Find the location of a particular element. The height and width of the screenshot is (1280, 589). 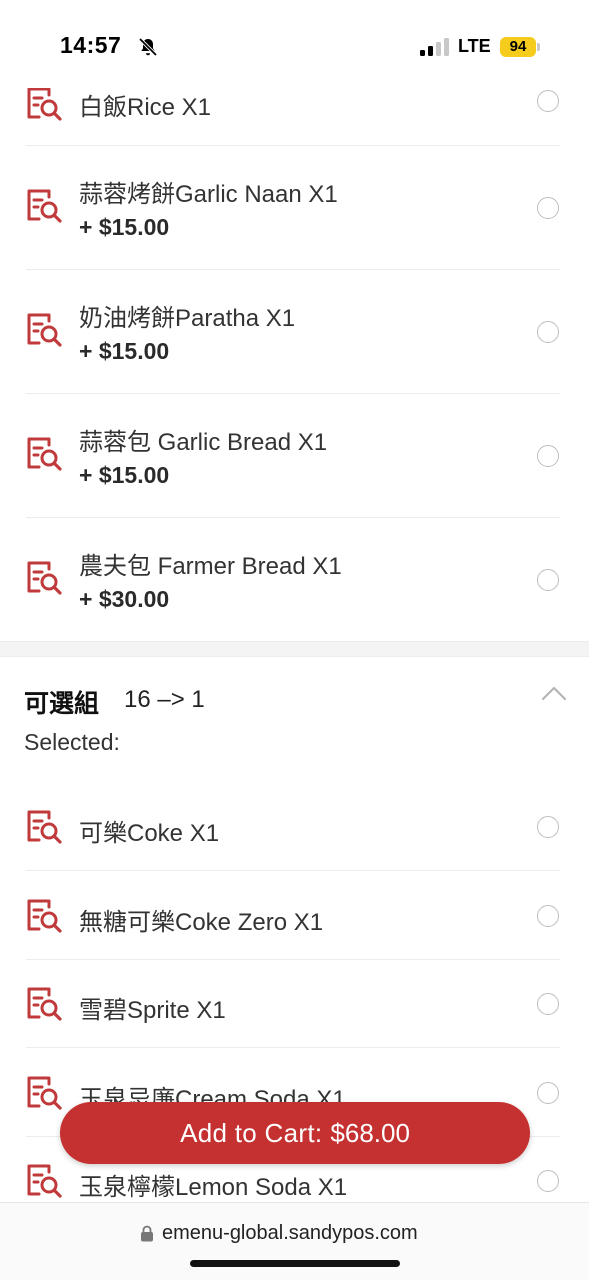

item-name: 玉泉檸檬Lemon Soda X1 is located at coordinates (213, 1187).